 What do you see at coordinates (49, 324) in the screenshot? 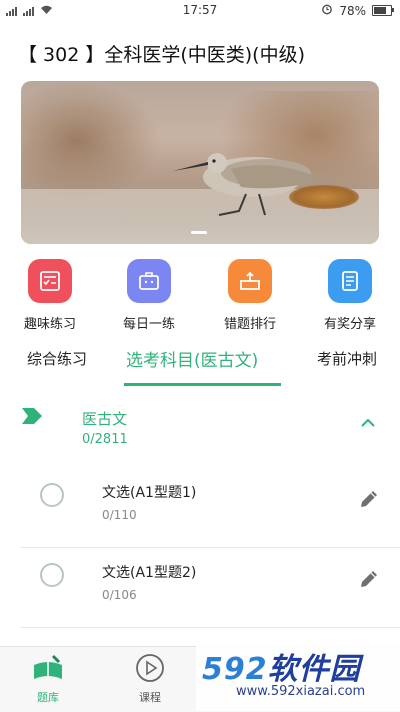
I see `quick-action-label: 趣味练习` at bounding box center [49, 324].